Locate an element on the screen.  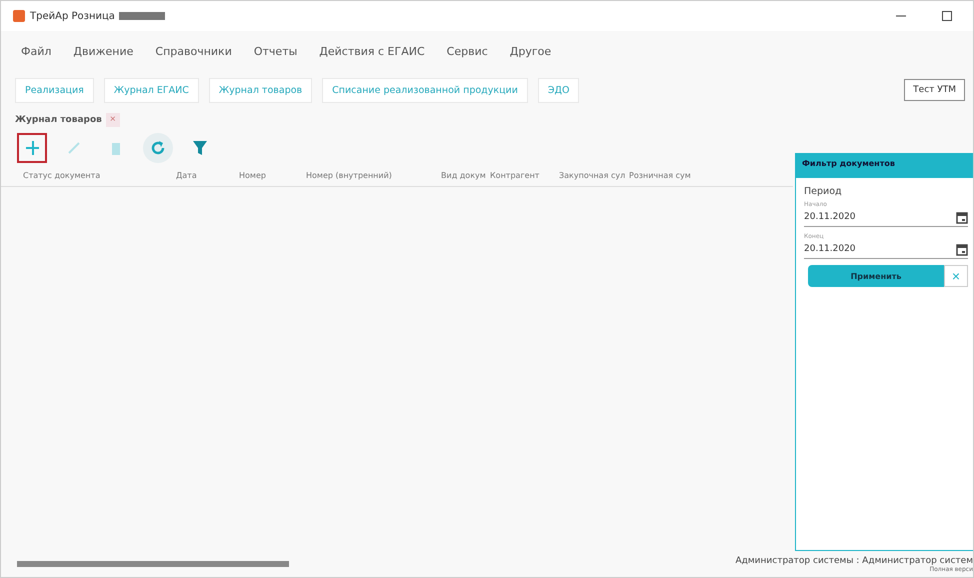
user-status-text: Администратор системы : Администратор систем is located at coordinates (854, 561).